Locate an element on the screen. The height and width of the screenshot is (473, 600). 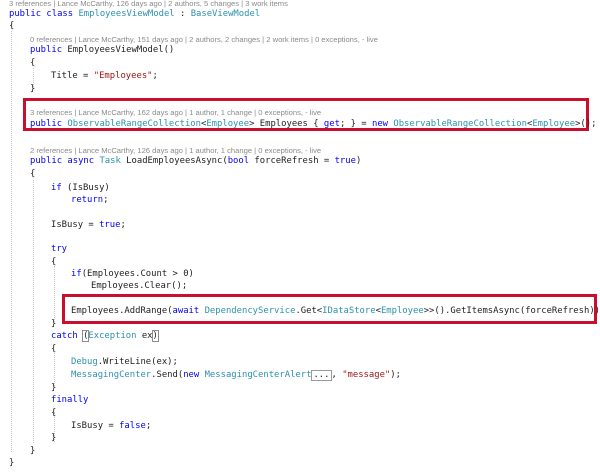
keyword: get is located at coordinates (331, 124).